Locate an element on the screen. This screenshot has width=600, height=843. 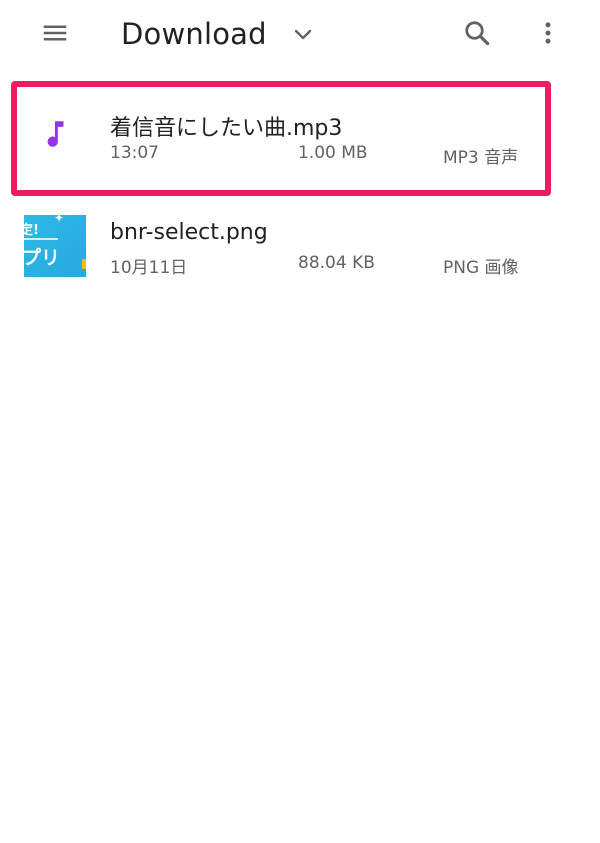
chevron-down-icon is located at coordinates (303, 34).